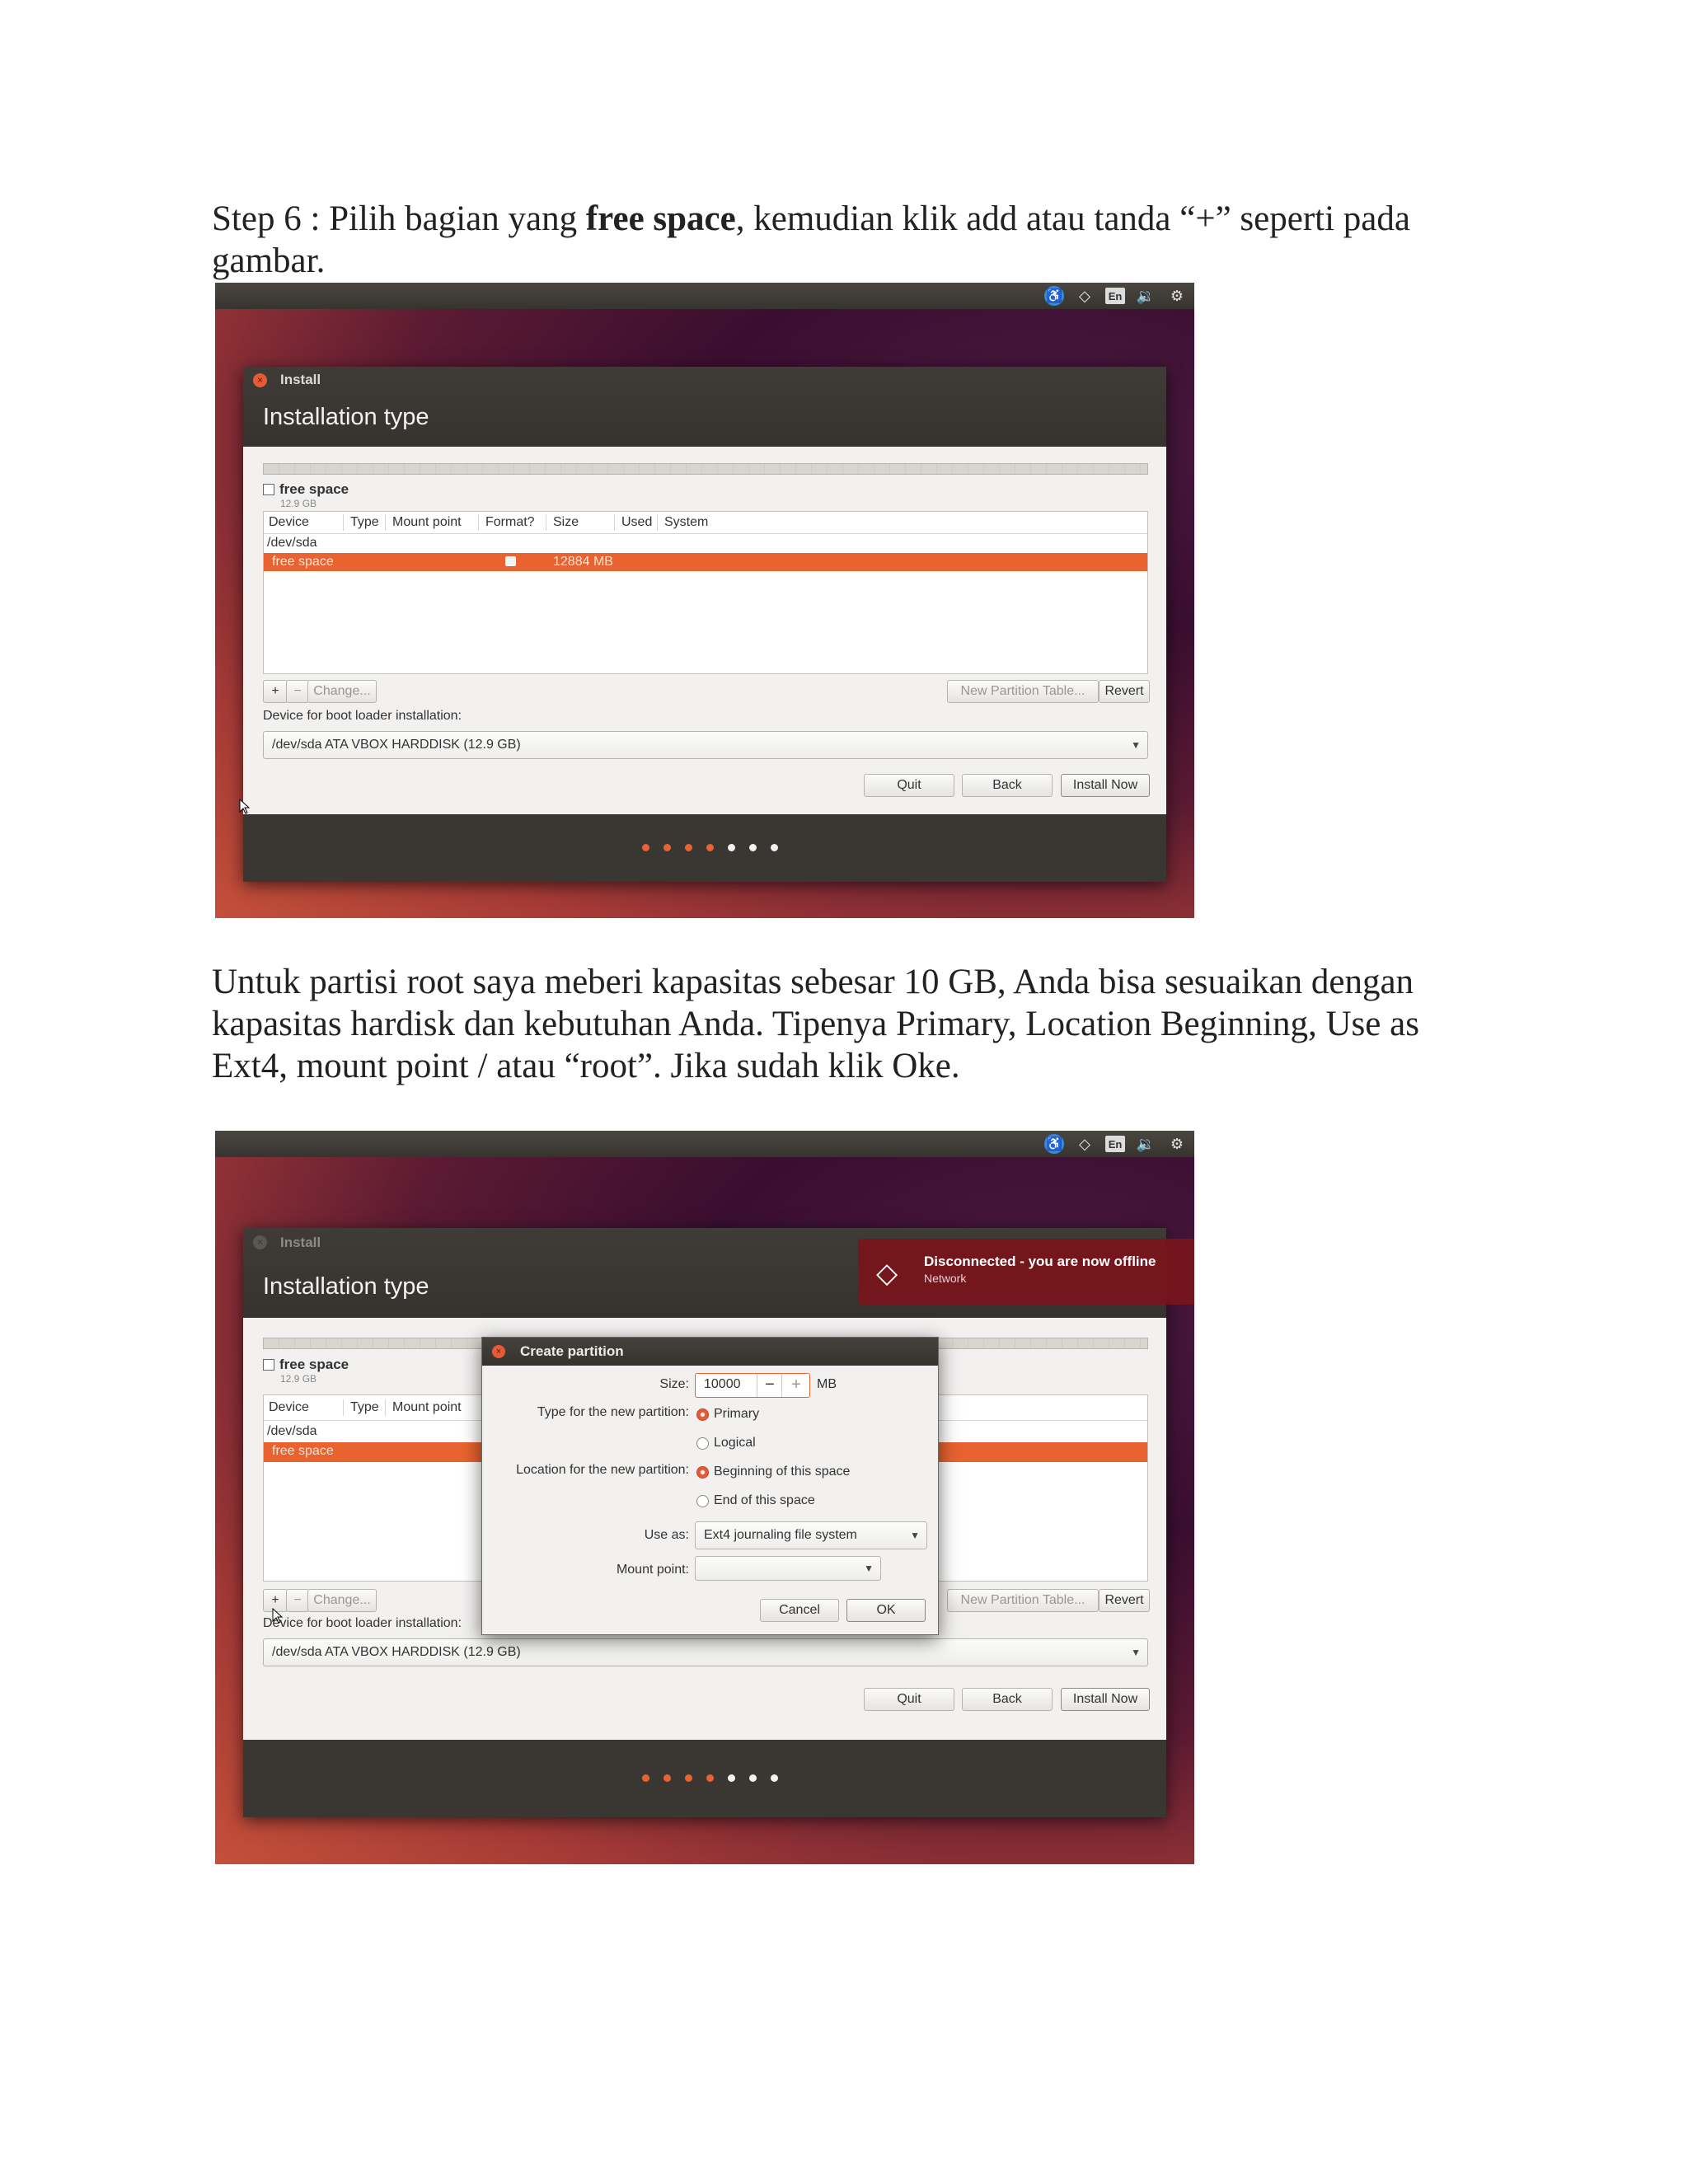 This screenshot has height=2184, width=1688. What do you see at coordinates (705, 562) in the screenshot?
I see `table-row-selected: free space 12884 MB` at bounding box center [705, 562].